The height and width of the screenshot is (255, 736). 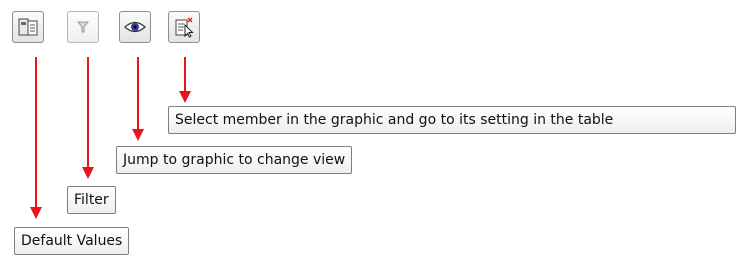 I want to click on filter-callout: Filter, so click(x=91, y=200).